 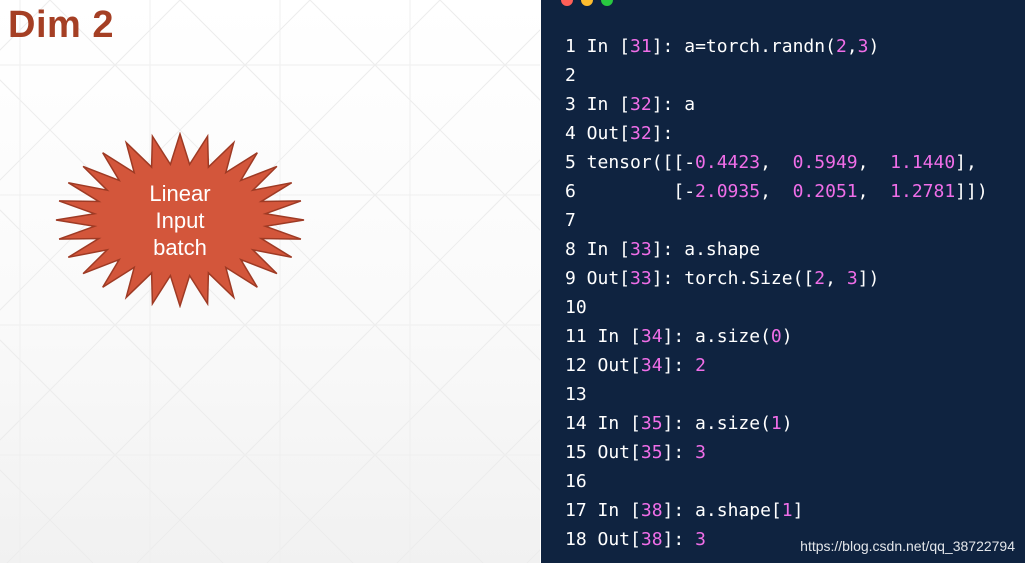 I want to click on code-line: 14 In [35]: a.size(1), so click(x=776, y=423).